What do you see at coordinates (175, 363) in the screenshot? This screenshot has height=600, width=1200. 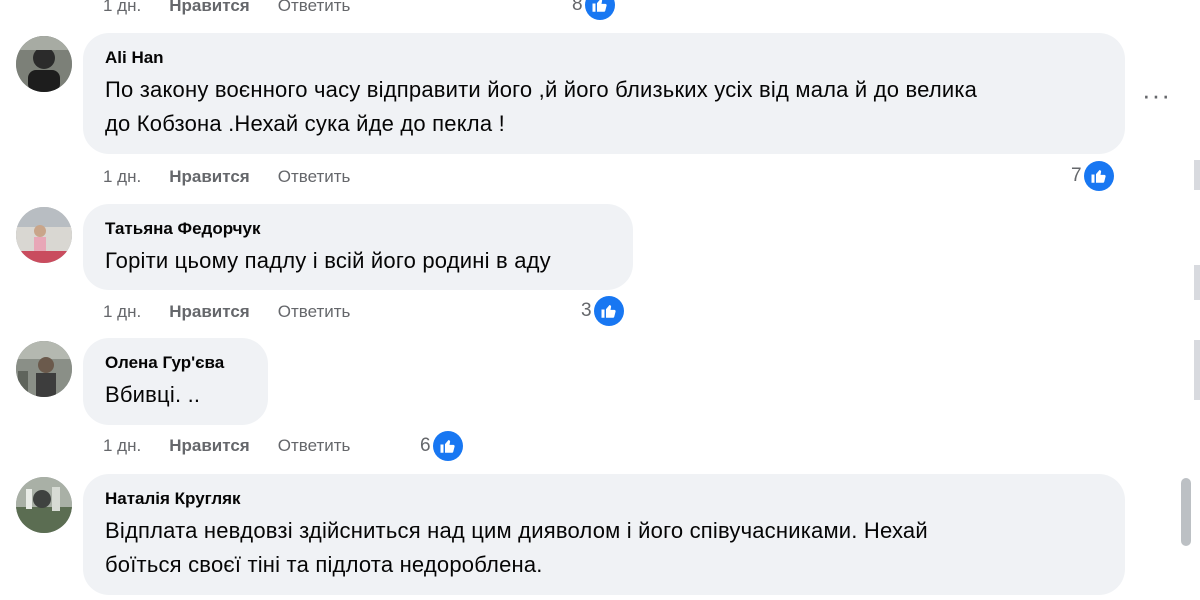 I see `comment-author: Олена Гур'єва` at bounding box center [175, 363].